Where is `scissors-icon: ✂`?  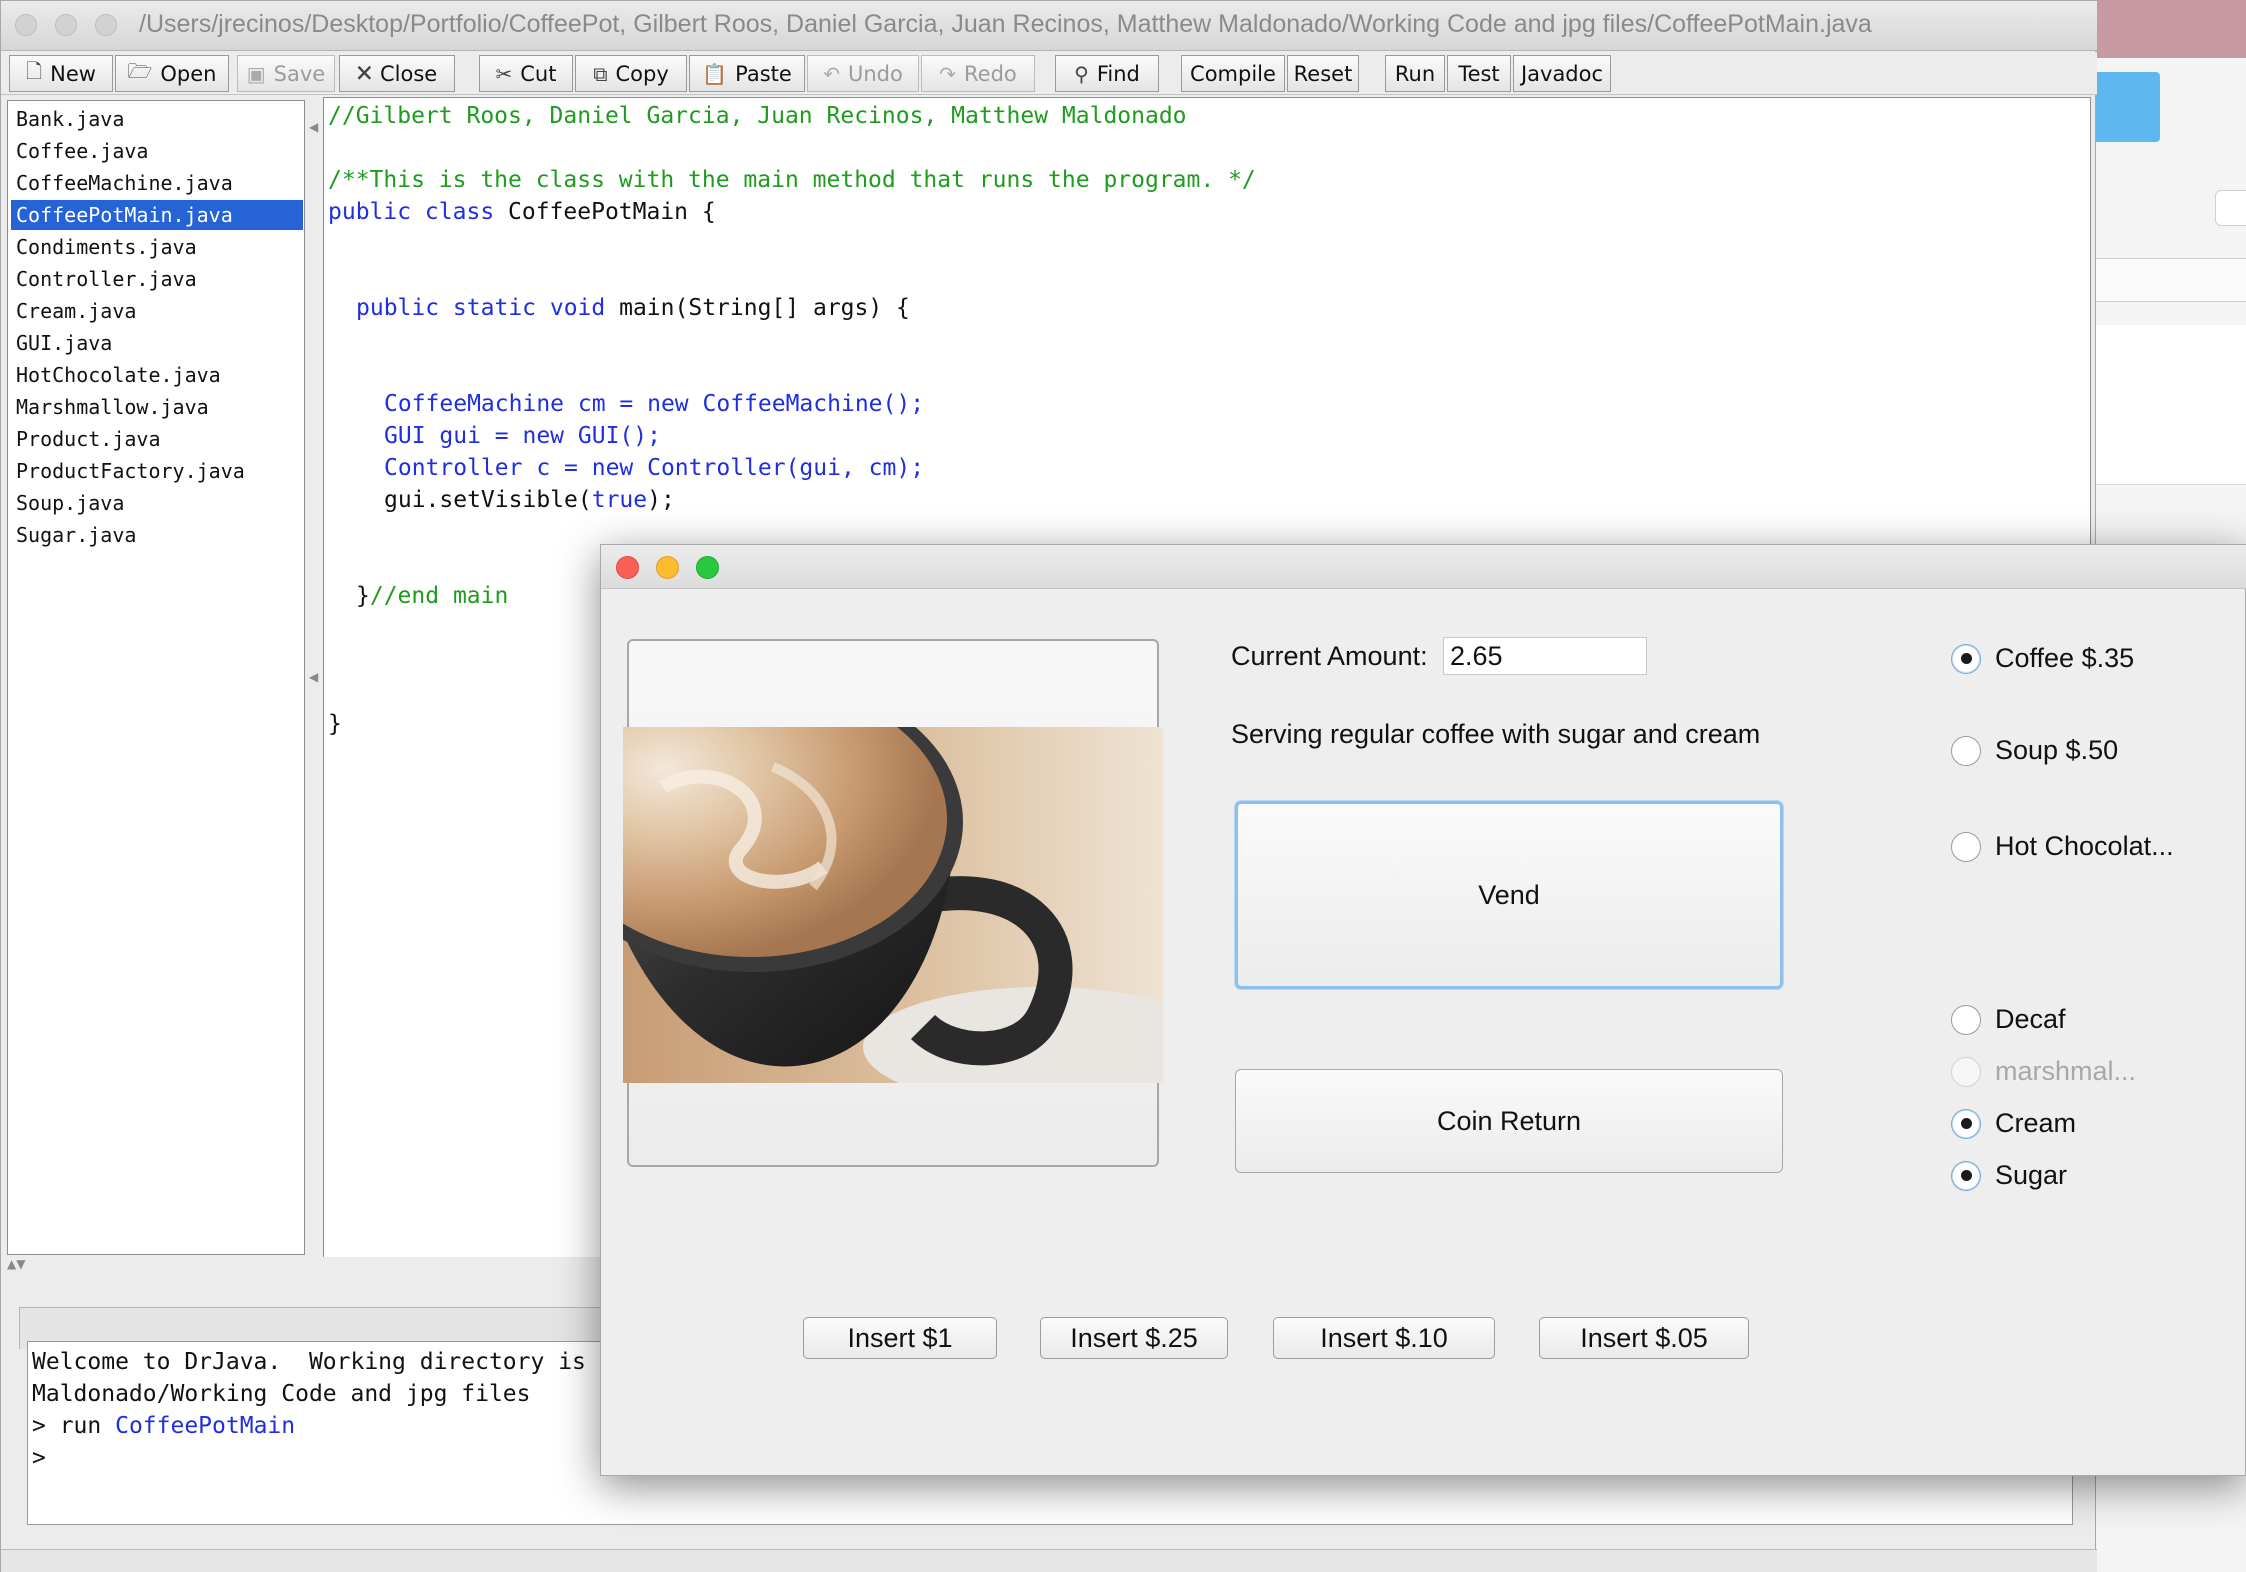
scissors-icon: ✂ is located at coordinates (504, 73).